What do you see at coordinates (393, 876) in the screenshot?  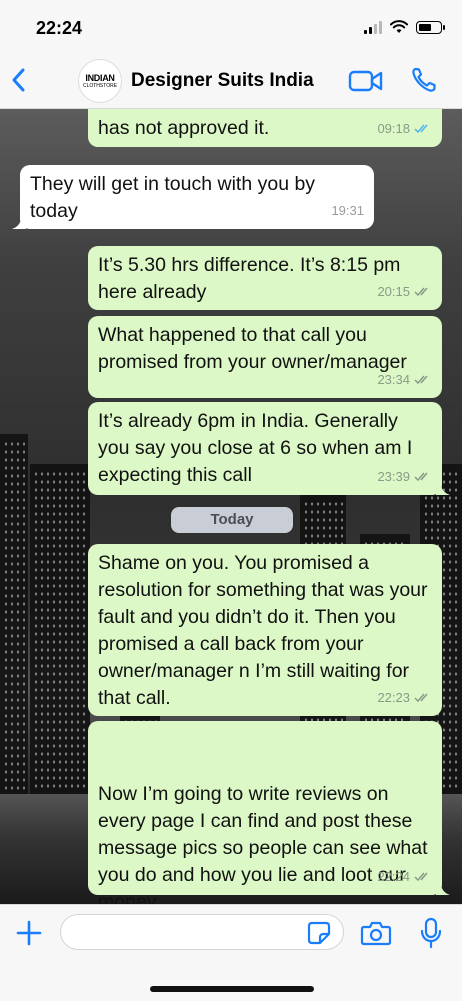 I see `message-time: 22:24` at bounding box center [393, 876].